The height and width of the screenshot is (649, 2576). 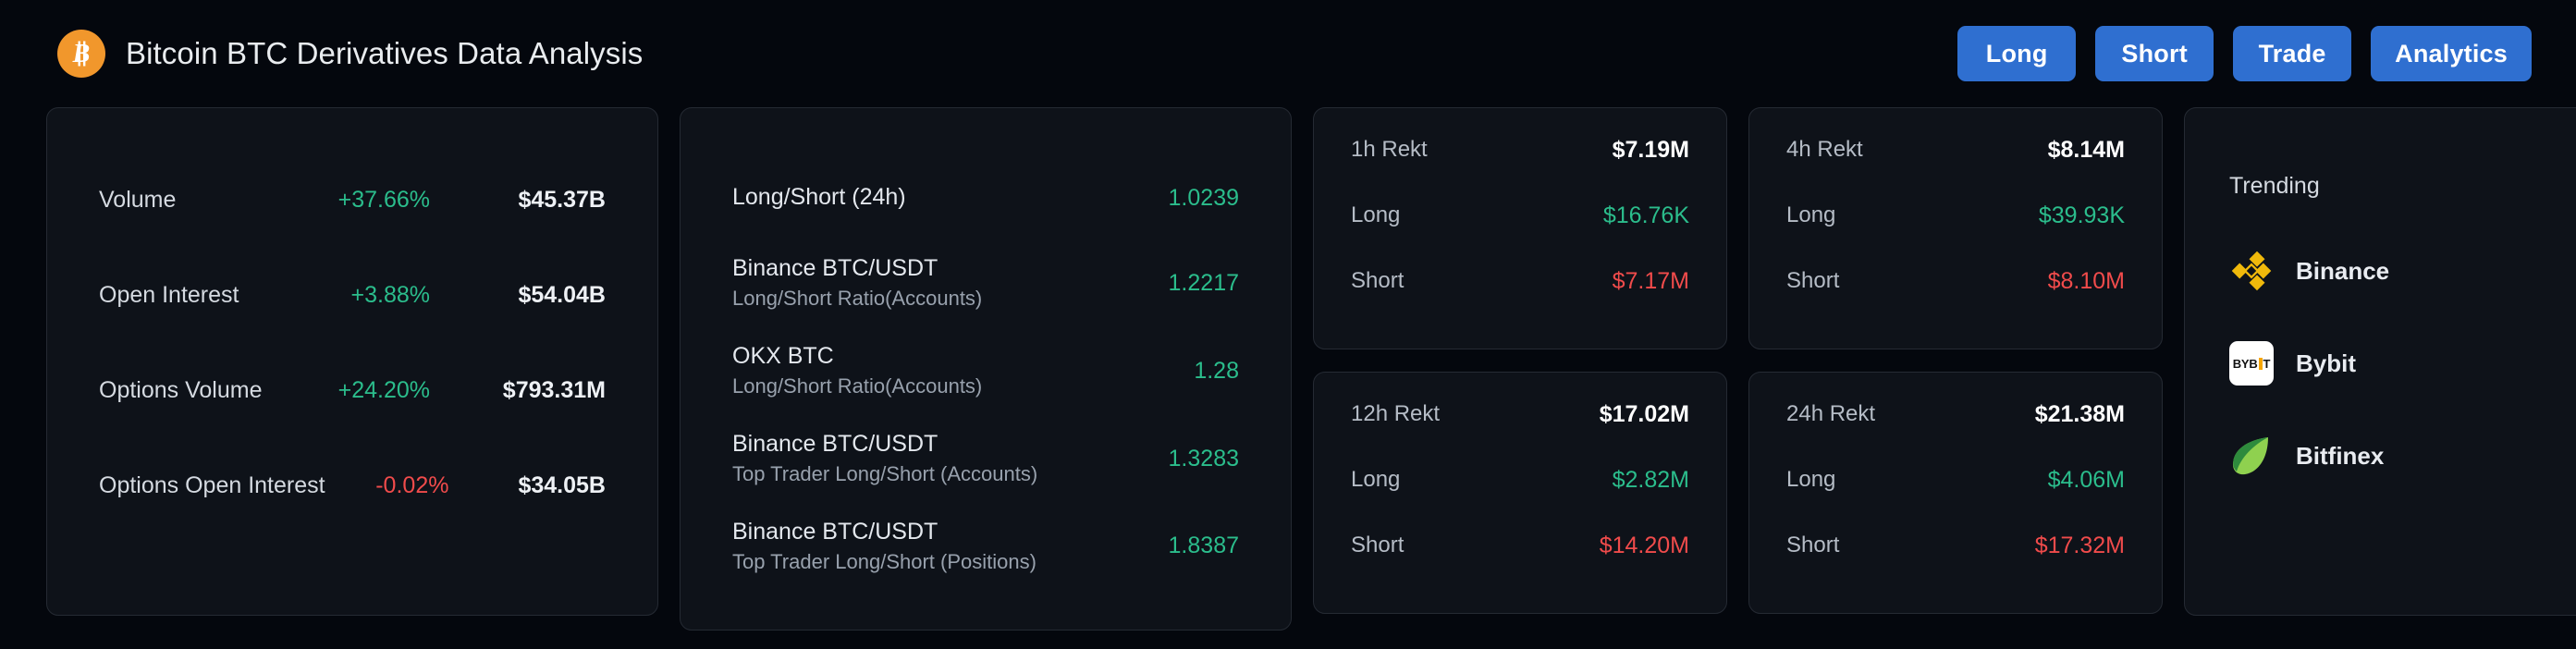 I want to click on rekt-long-line: Long $16.76K, so click(x=1520, y=215).